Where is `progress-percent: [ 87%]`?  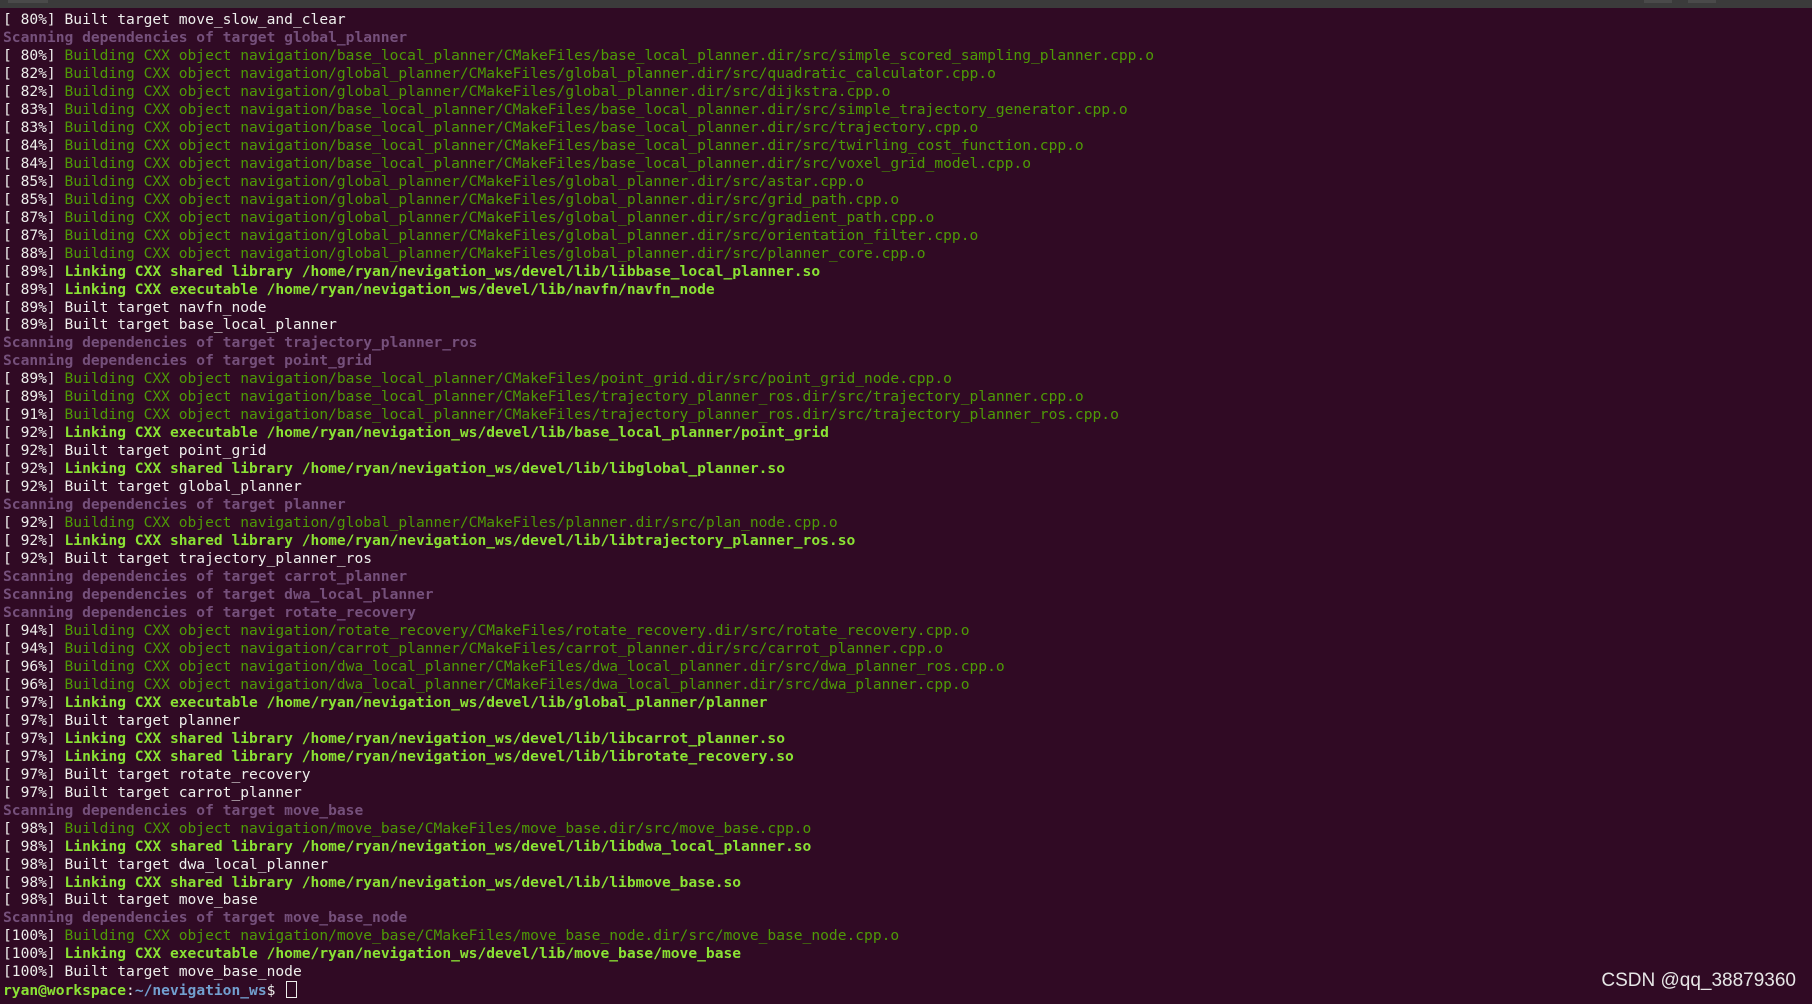 progress-percent: [ 87%] is located at coordinates (29, 217).